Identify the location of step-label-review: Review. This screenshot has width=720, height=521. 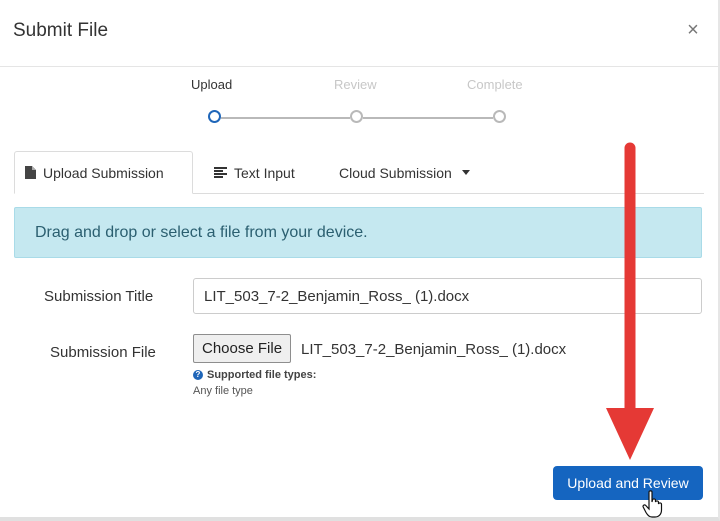
(355, 84).